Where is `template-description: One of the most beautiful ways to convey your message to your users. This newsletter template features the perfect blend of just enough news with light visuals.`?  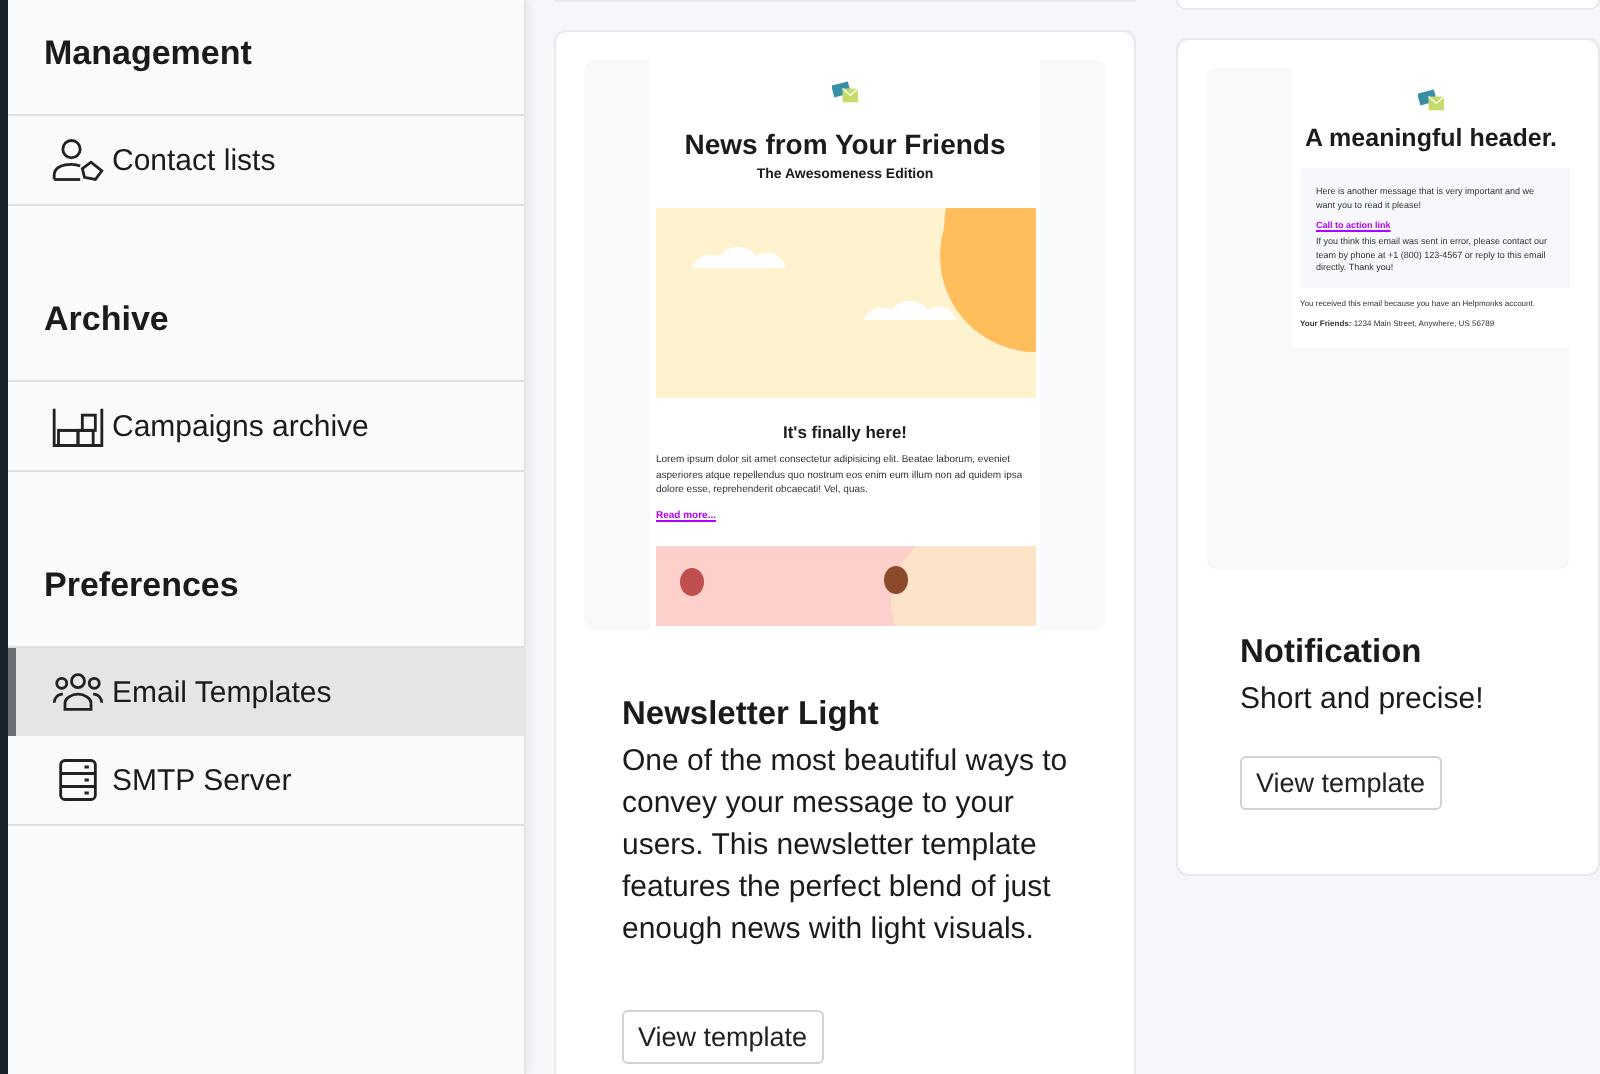 template-description: One of the most beautiful ways to convey your message to your users. This newsletter template features the perfect blend of just enough news with light visuals. is located at coordinates (845, 846).